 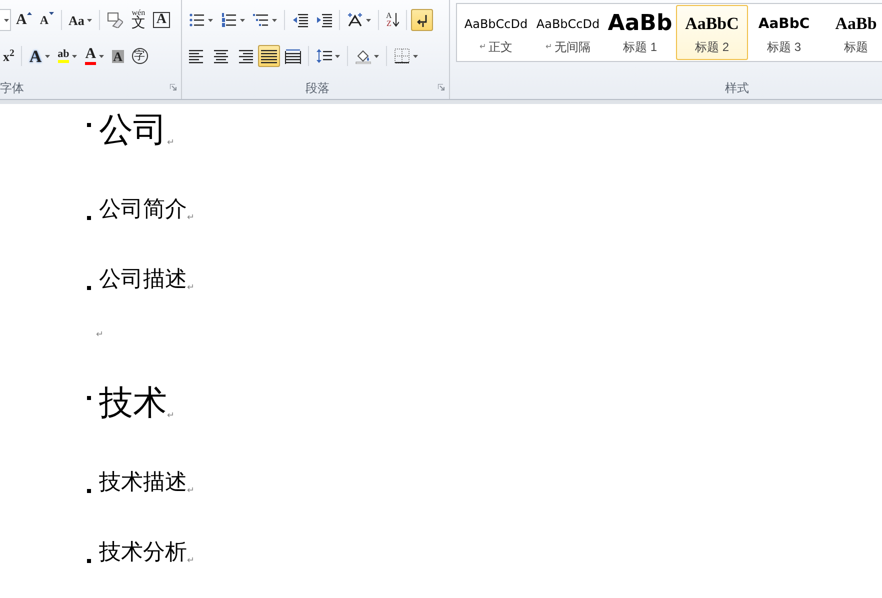 I want to click on style-name: 标题 1, so click(x=639, y=47).